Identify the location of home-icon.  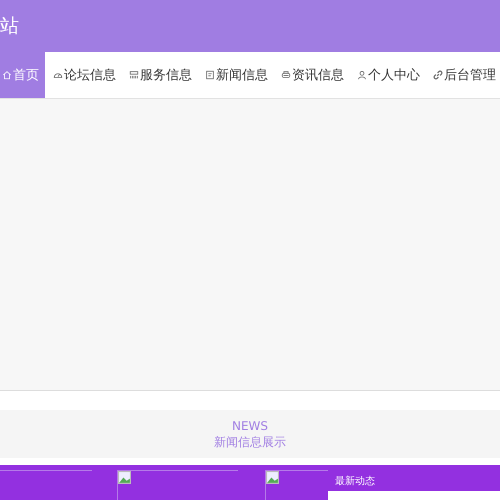
(7, 75).